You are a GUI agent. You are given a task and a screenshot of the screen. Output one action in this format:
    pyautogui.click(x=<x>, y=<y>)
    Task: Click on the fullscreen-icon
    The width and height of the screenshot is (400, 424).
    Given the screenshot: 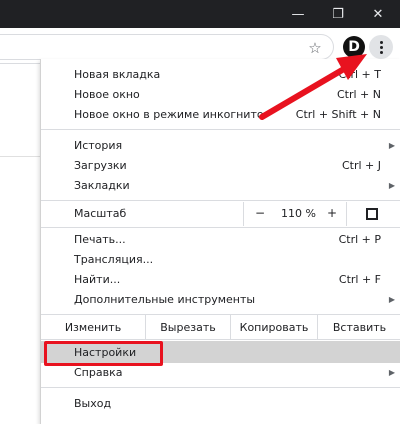 What is the action you would take?
    pyautogui.click(x=372, y=214)
    